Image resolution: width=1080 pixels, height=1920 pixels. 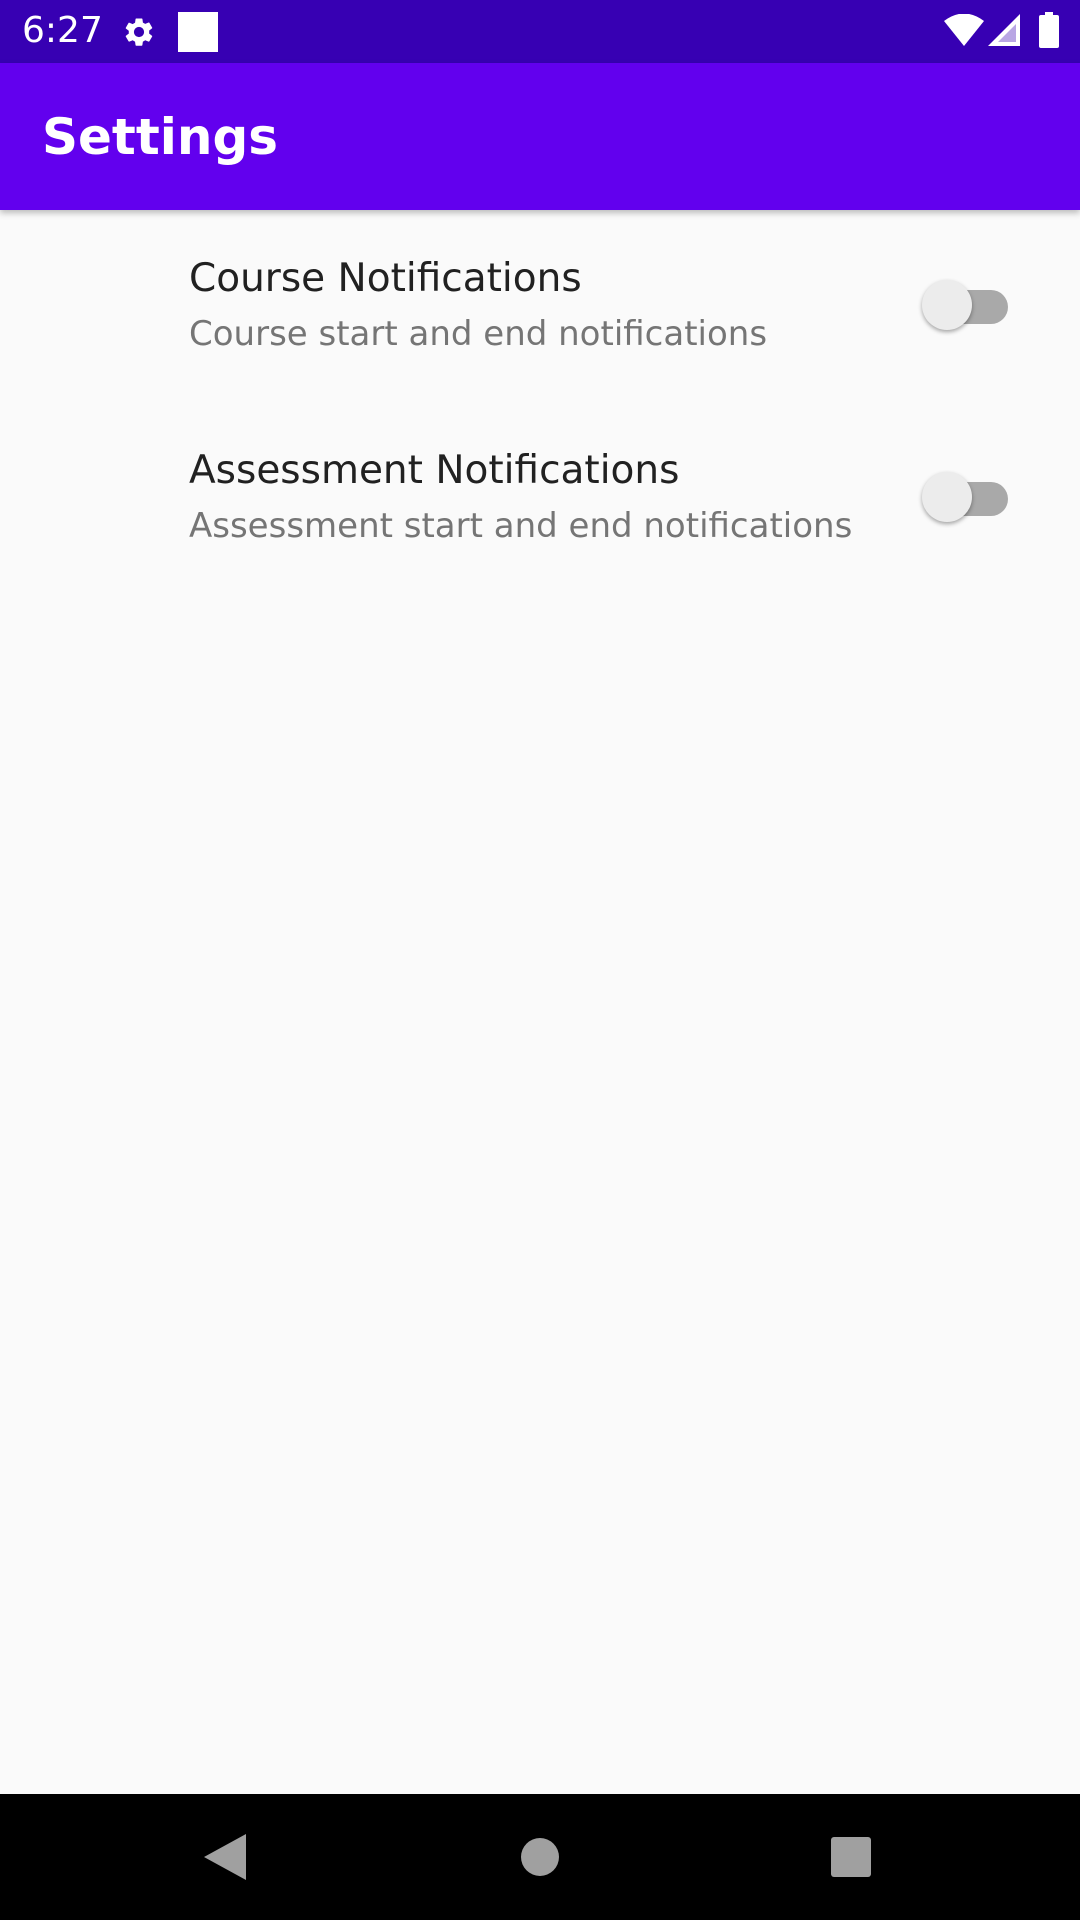 What do you see at coordinates (160, 137) in the screenshot?
I see `page-title: Settings` at bounding box center [160, 137].